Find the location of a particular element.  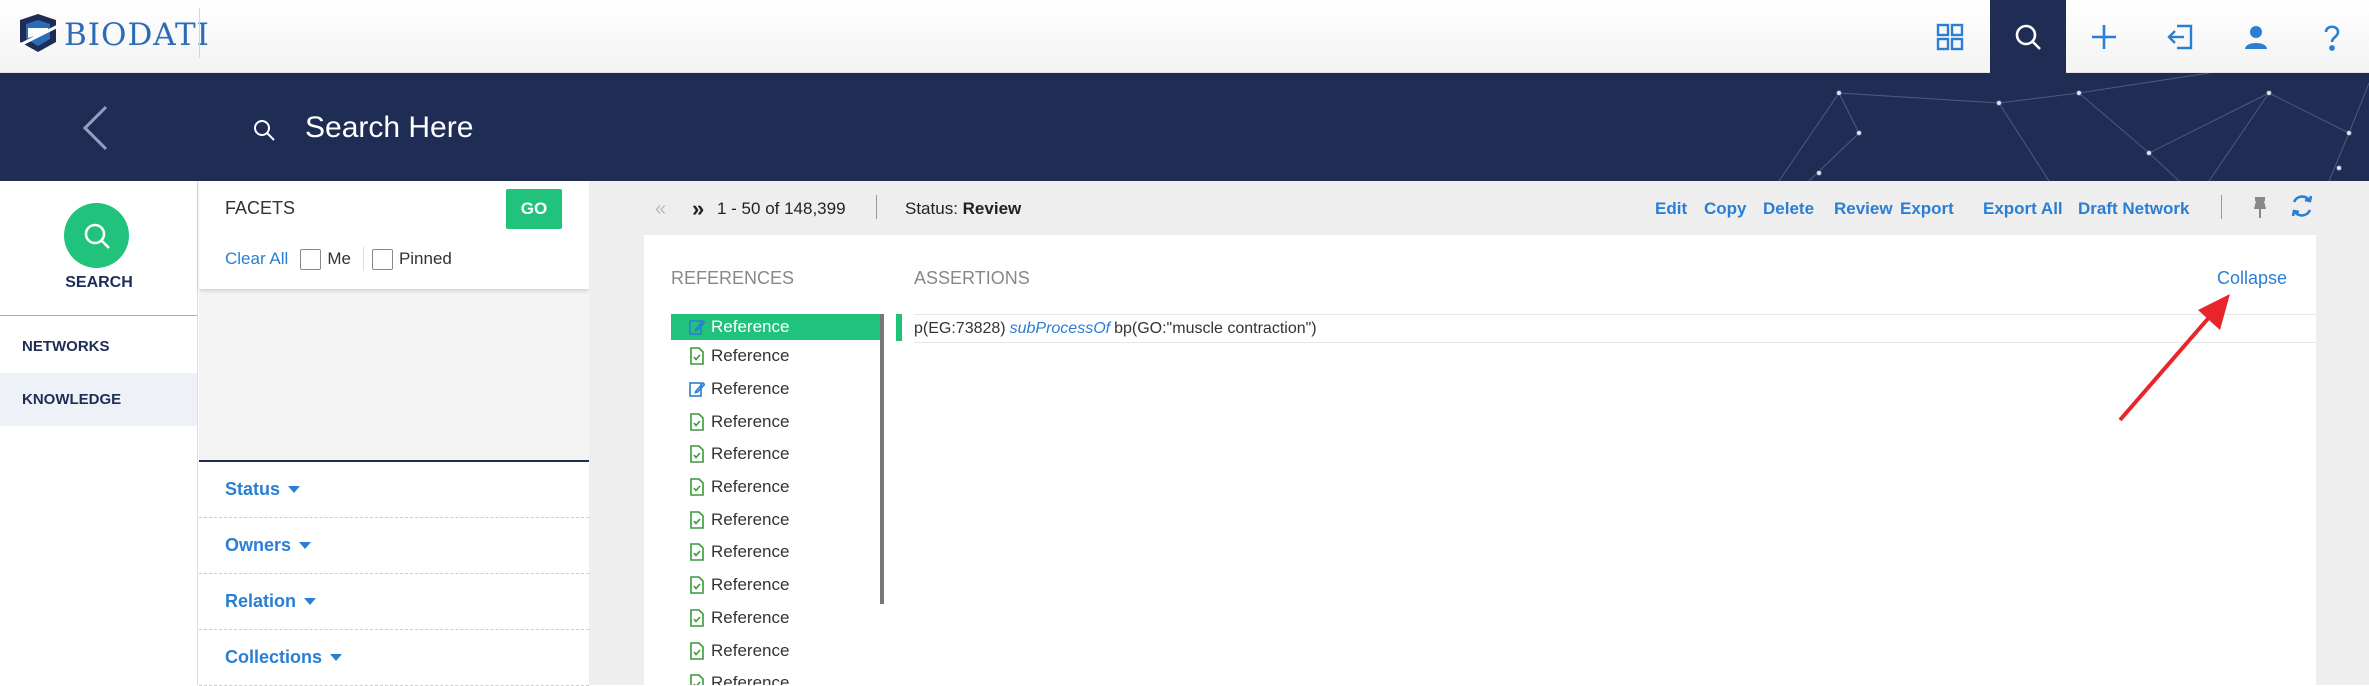

go-button: GO is located at coordinates (534, 209).